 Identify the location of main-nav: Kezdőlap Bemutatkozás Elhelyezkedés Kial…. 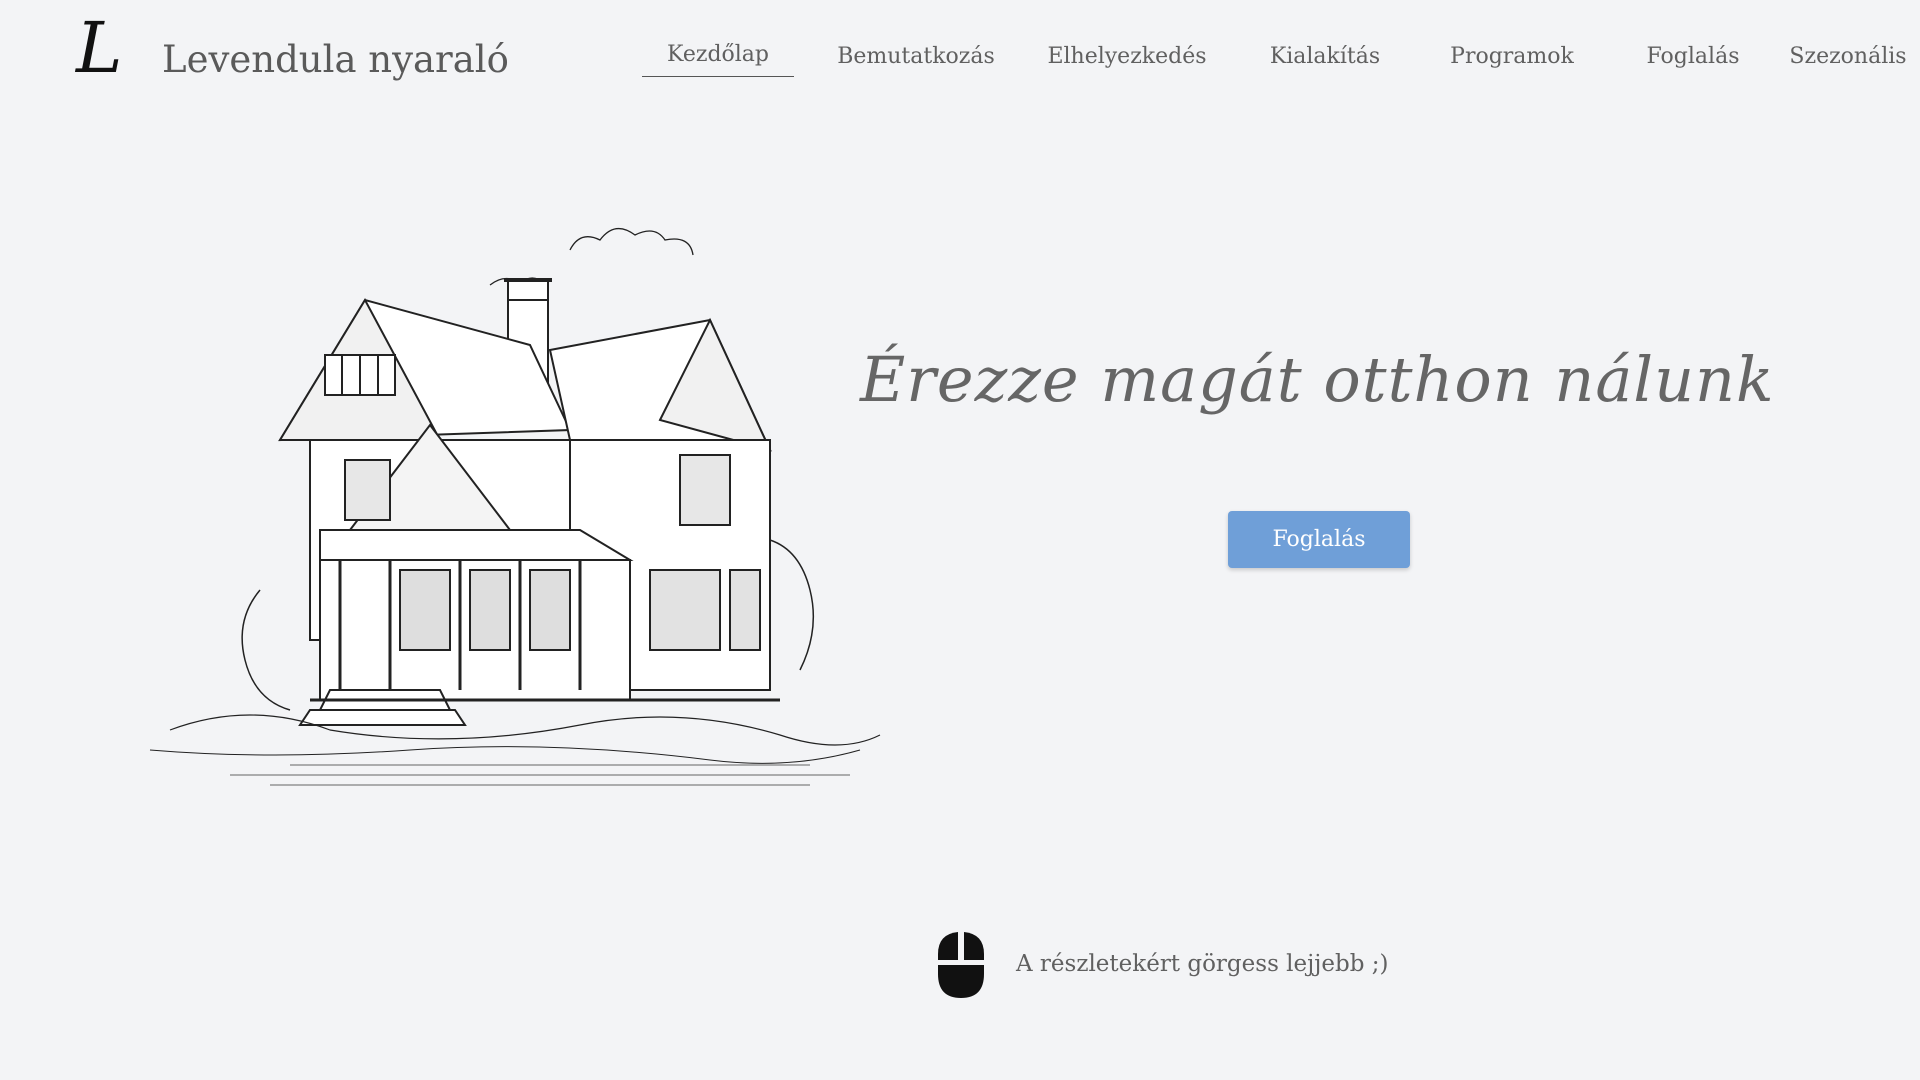
(1270, 61).